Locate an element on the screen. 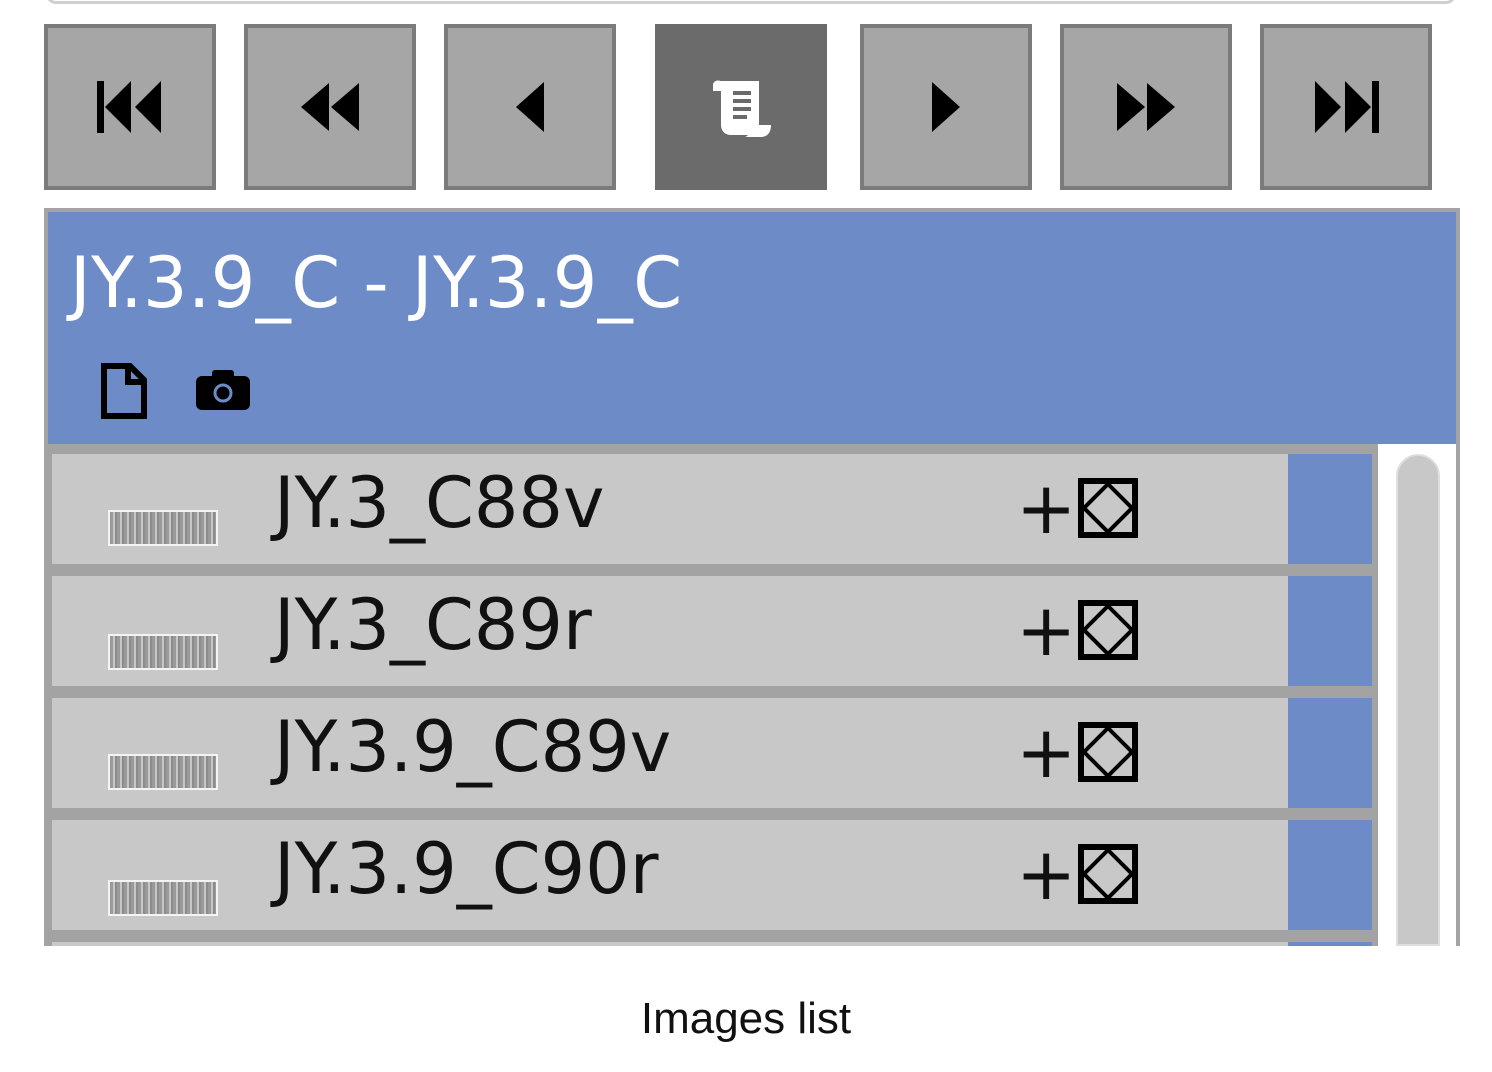 This screenshot has height=1072, width=1492. list-item: JY.3.9_C89v + is located at coordinates (671, 753).